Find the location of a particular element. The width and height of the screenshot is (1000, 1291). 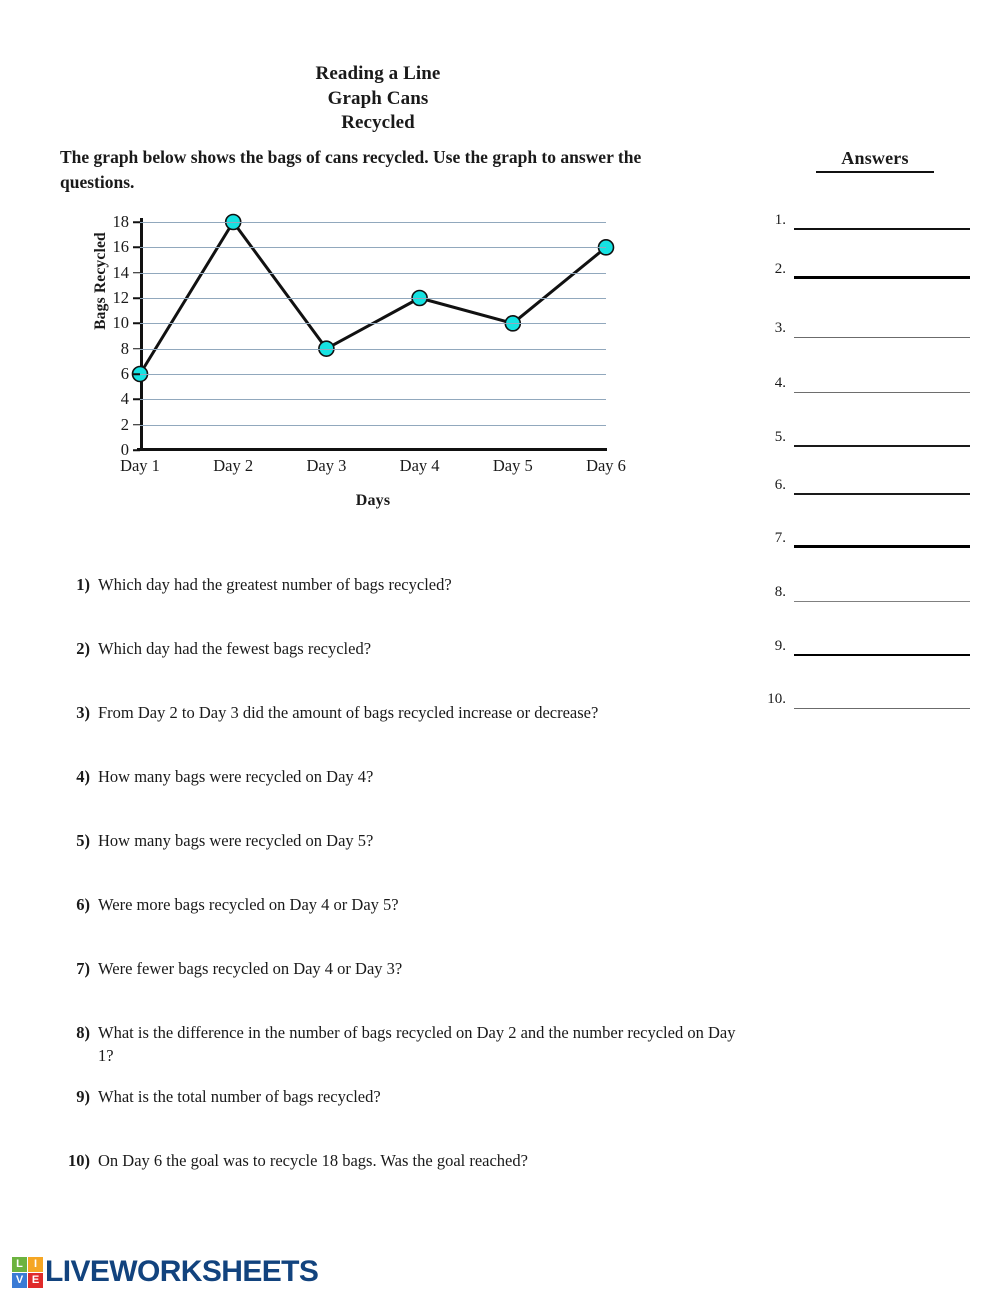

answer-row: 6. is located at coordinates (865, 485).